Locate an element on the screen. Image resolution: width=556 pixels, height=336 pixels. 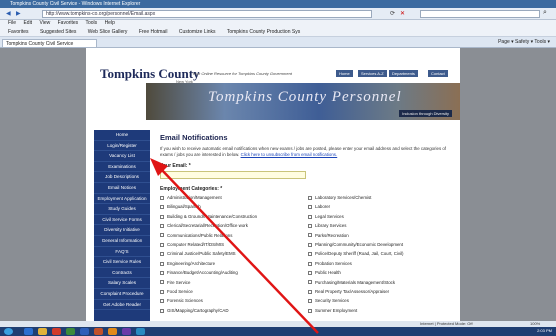
command-bar: Page ▾ Safety ▾ Tools ▾ is located at coordinates (524, 42).